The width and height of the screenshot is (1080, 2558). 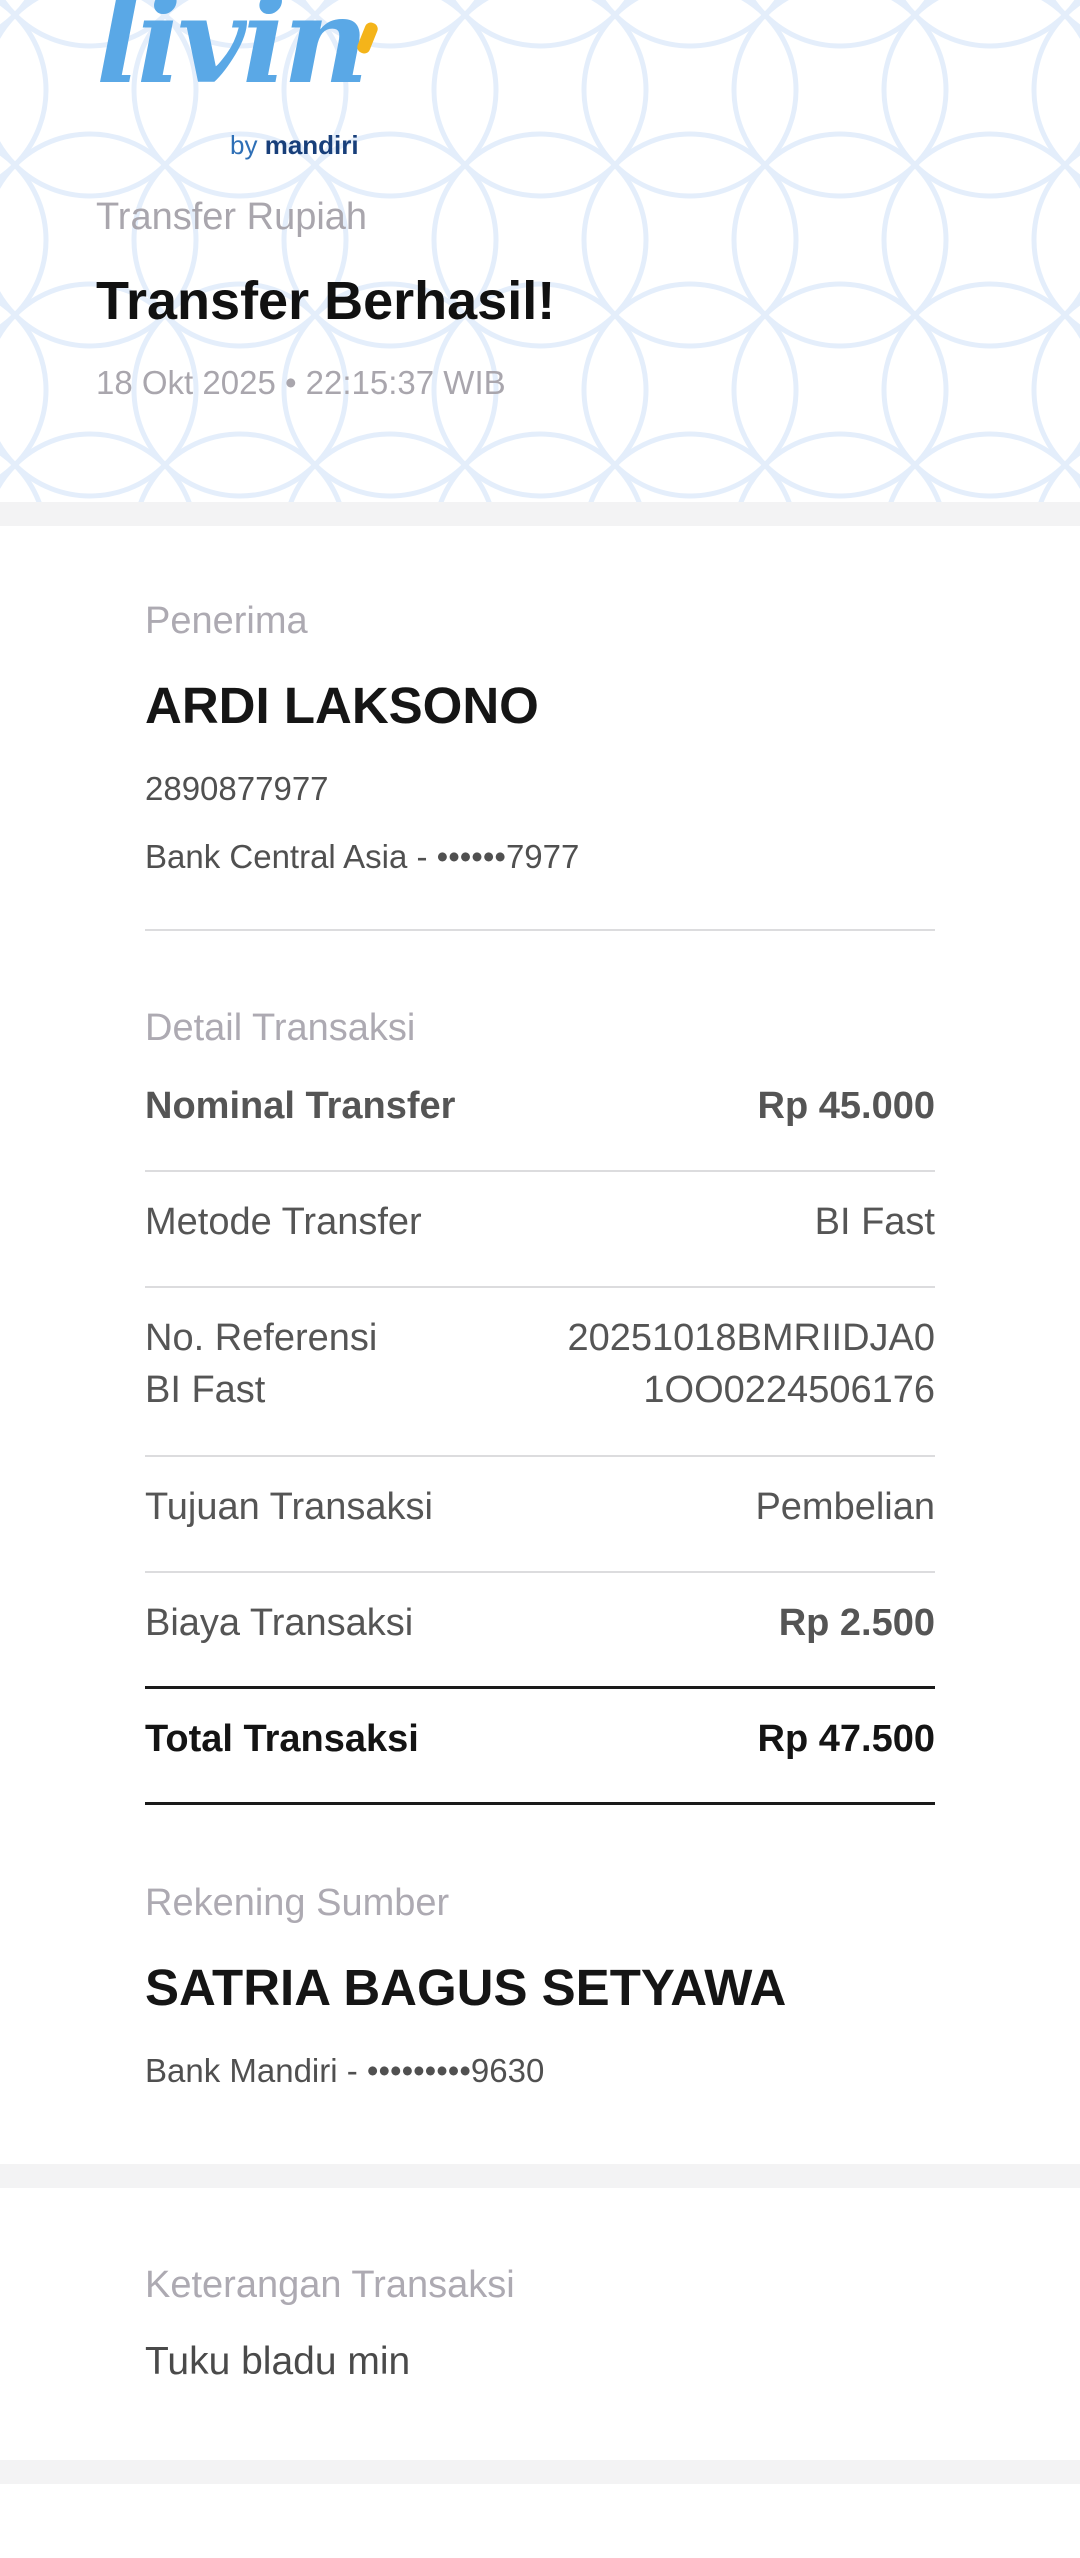 What do you see at coordinates (226, 621) in the screenshot?
I see `recipient-label: Penerima` at bounding box center [226, 621].